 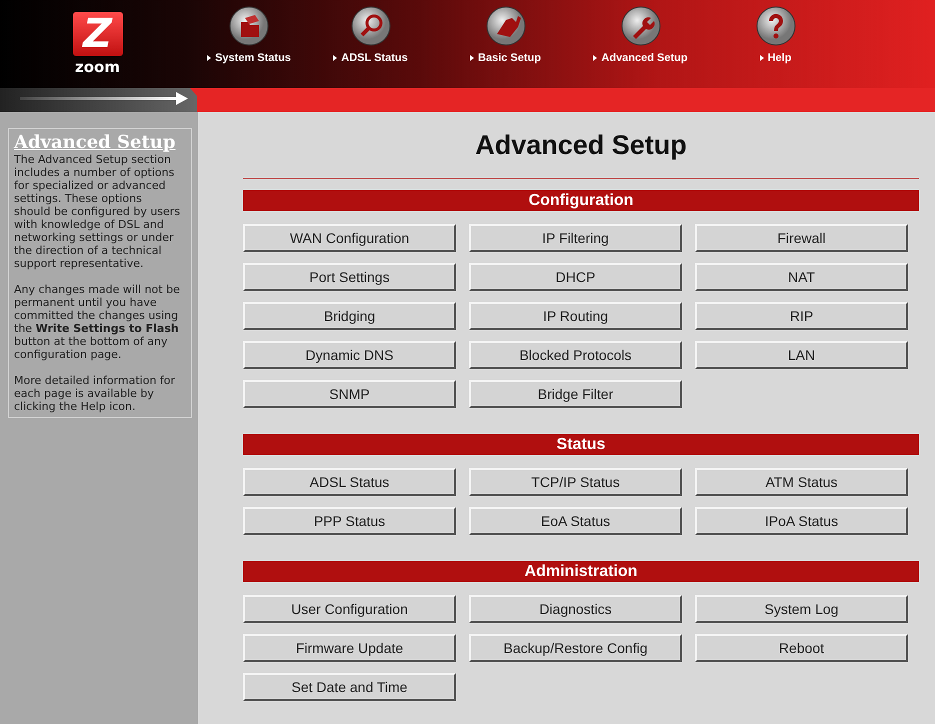 I want to click on section-header: Configuration, so click(x=581, y=200).